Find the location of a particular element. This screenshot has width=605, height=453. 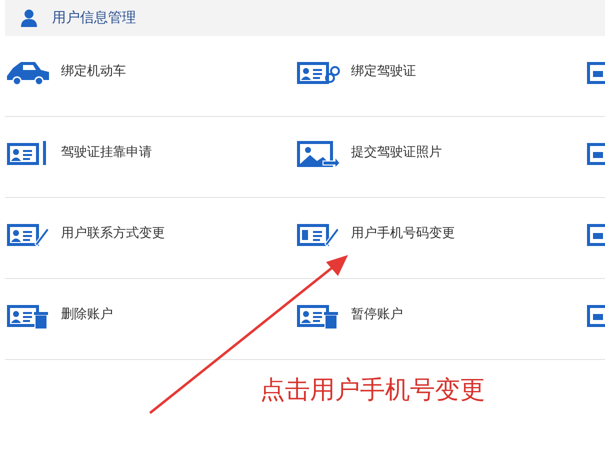

menu-item: 删除账户 is located at coordinates (59, 315).